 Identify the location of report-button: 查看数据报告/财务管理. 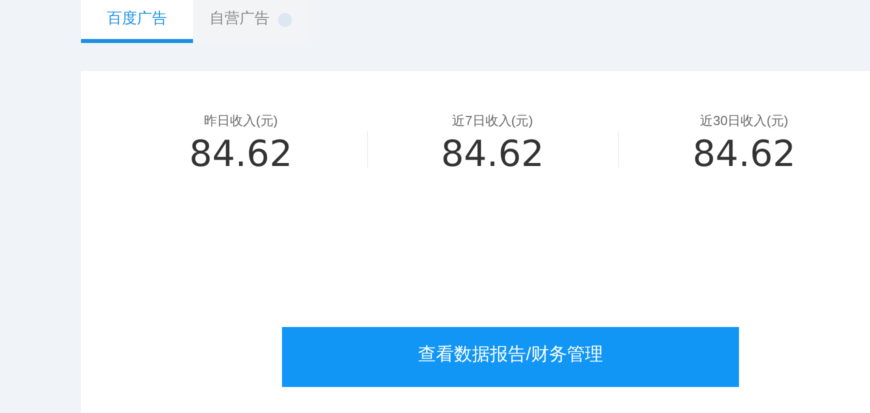
(510, 357).